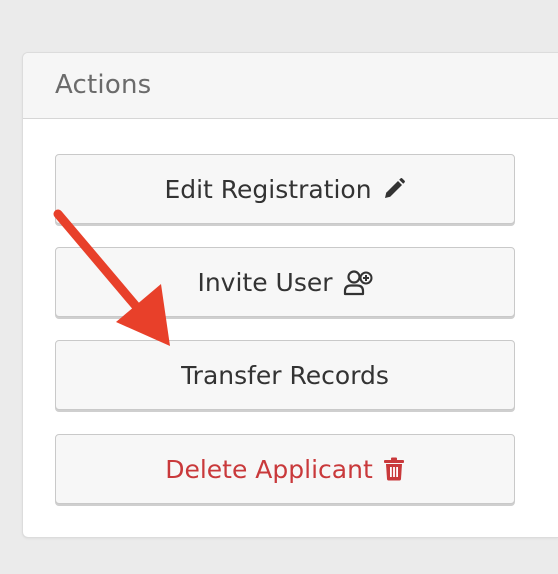 The image size is (558, 574). I want to click on delete-applicant-button: Delete Applicant, so click(285, 469).